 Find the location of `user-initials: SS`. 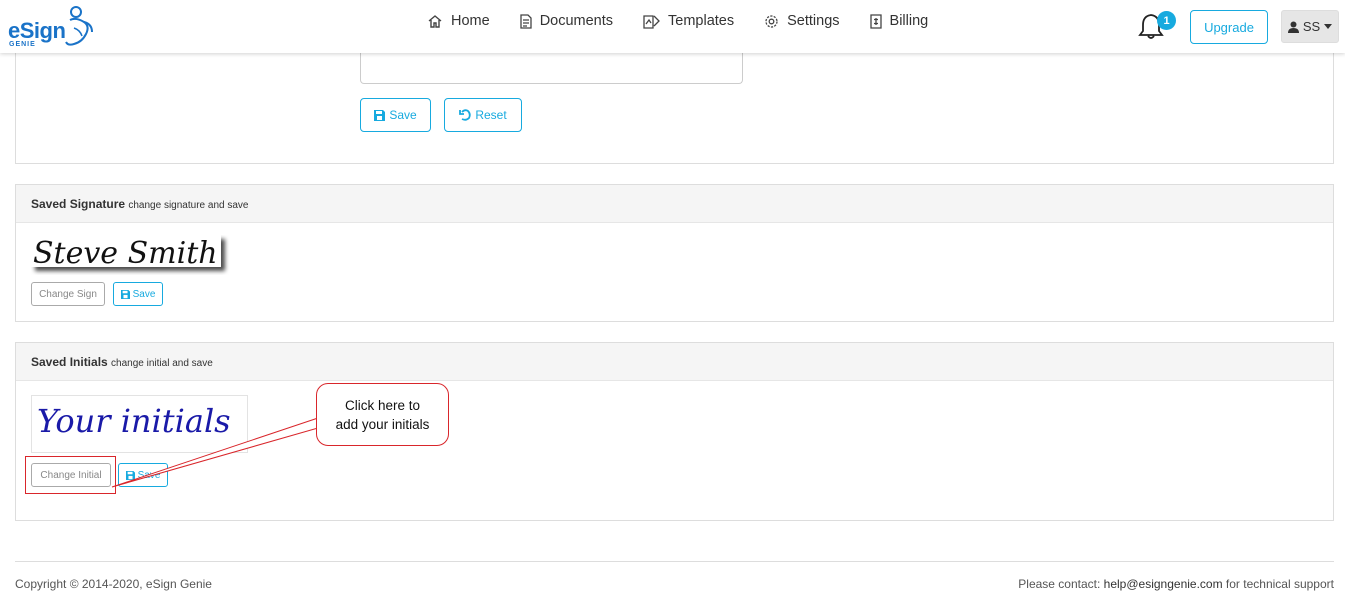

user-initials: SS is located at coordinates (1311, 26).